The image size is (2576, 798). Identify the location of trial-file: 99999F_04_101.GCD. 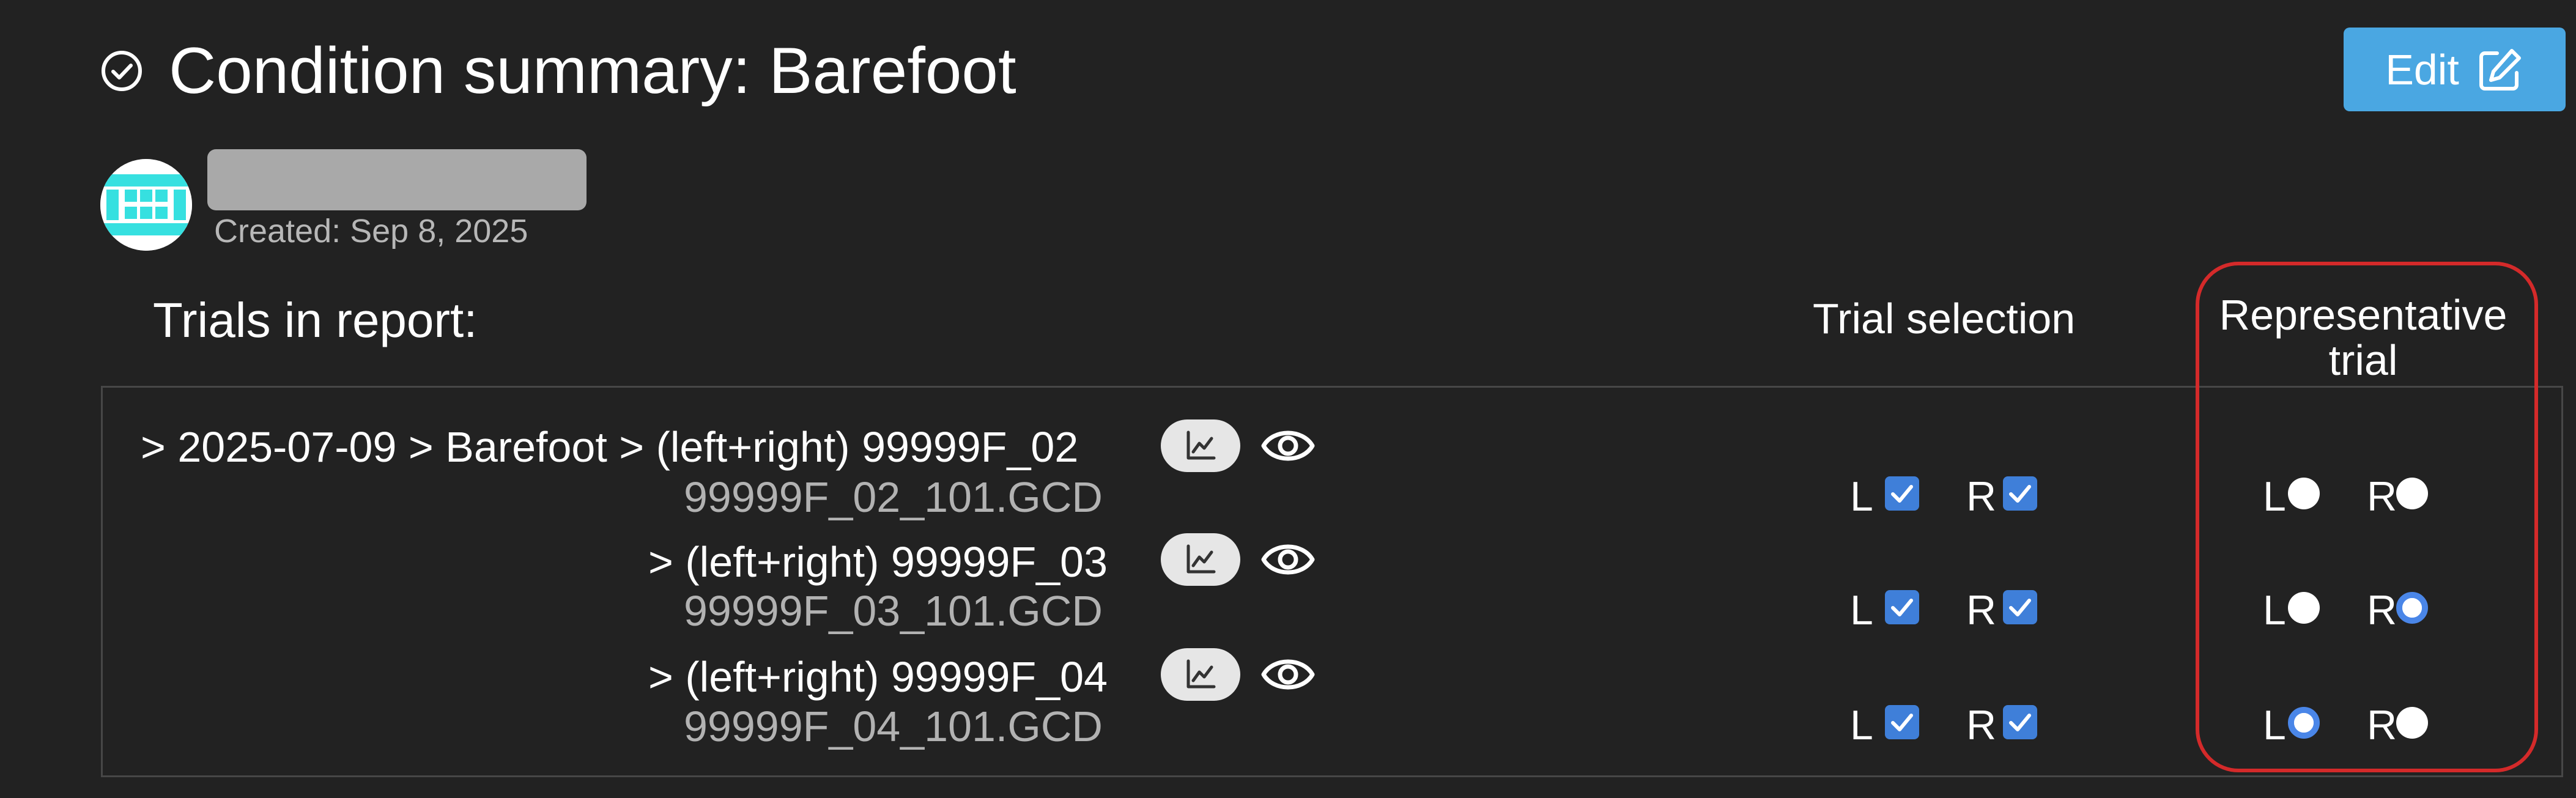
(893, 726).